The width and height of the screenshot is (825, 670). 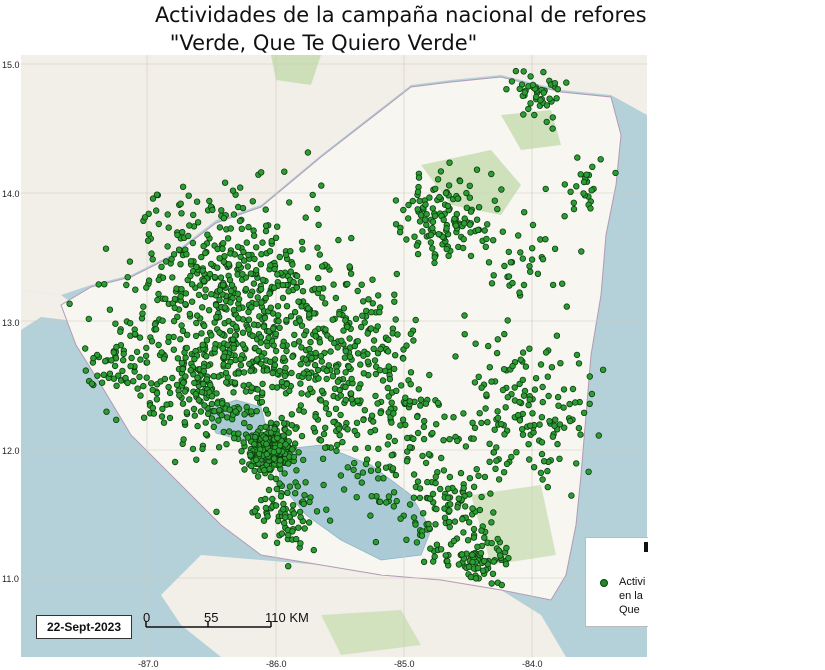 I want to click on scale-label-0: 0, so click(x=147, y=617).